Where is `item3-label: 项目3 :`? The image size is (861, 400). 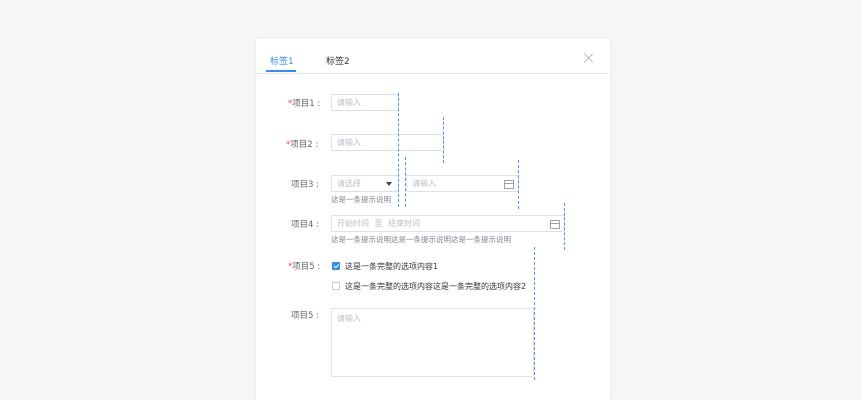
item3-label: 项目3 : is located at coordinates (305, 185).